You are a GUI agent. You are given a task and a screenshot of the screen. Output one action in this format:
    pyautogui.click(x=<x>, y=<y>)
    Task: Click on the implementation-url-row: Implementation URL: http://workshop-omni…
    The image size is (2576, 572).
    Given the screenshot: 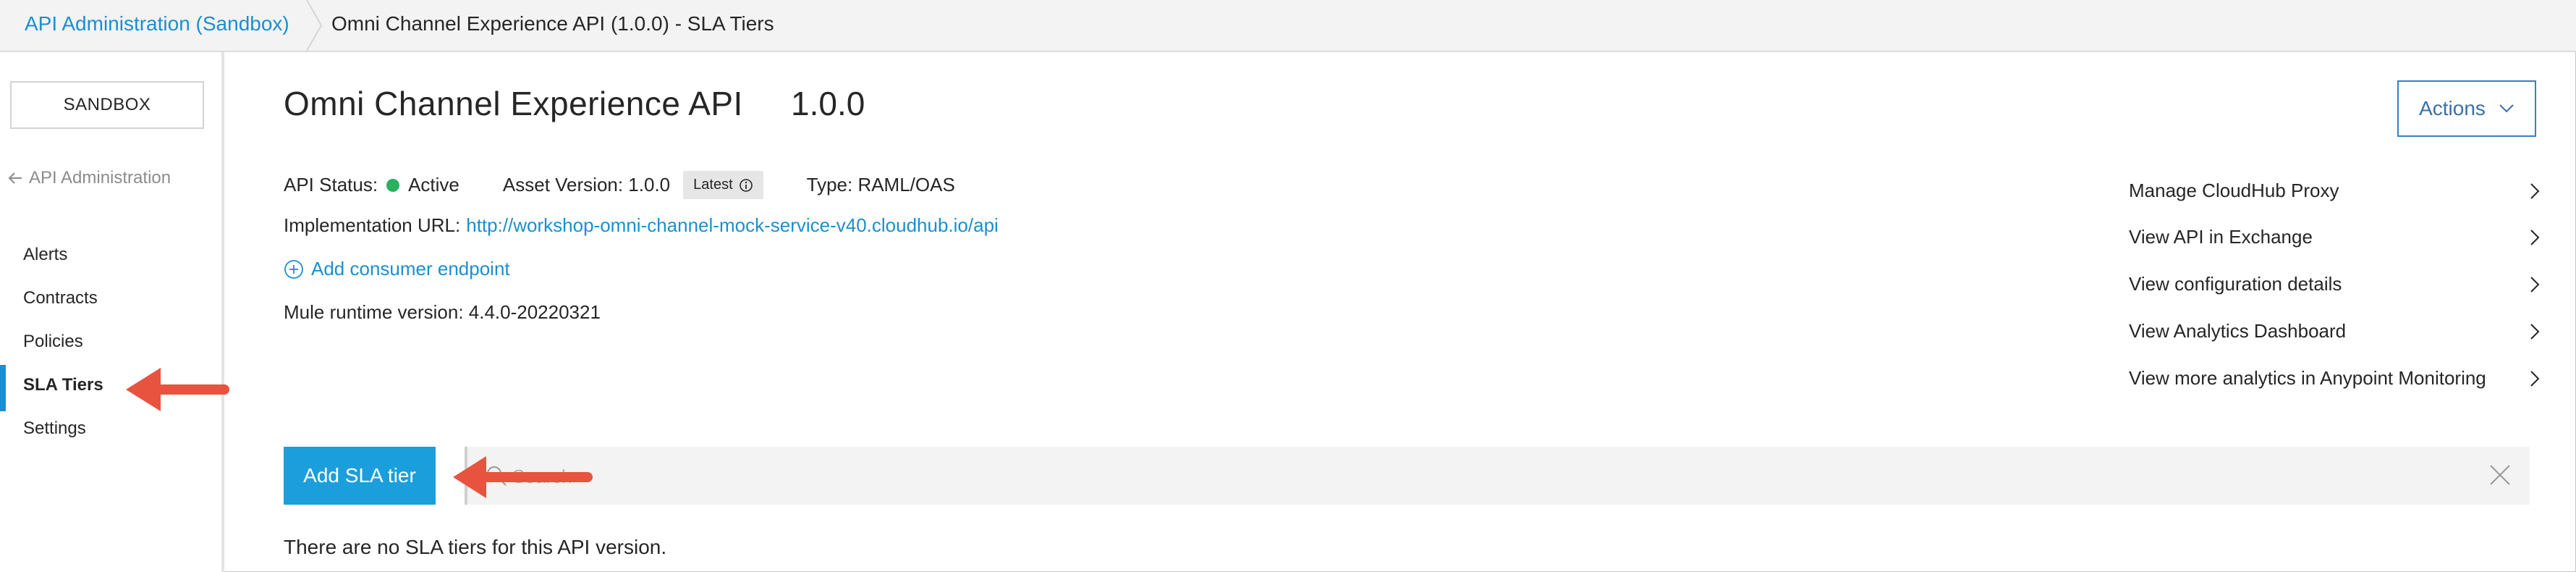 What is the action you would take?
    pyautogui.click(x=641, y=225)
    